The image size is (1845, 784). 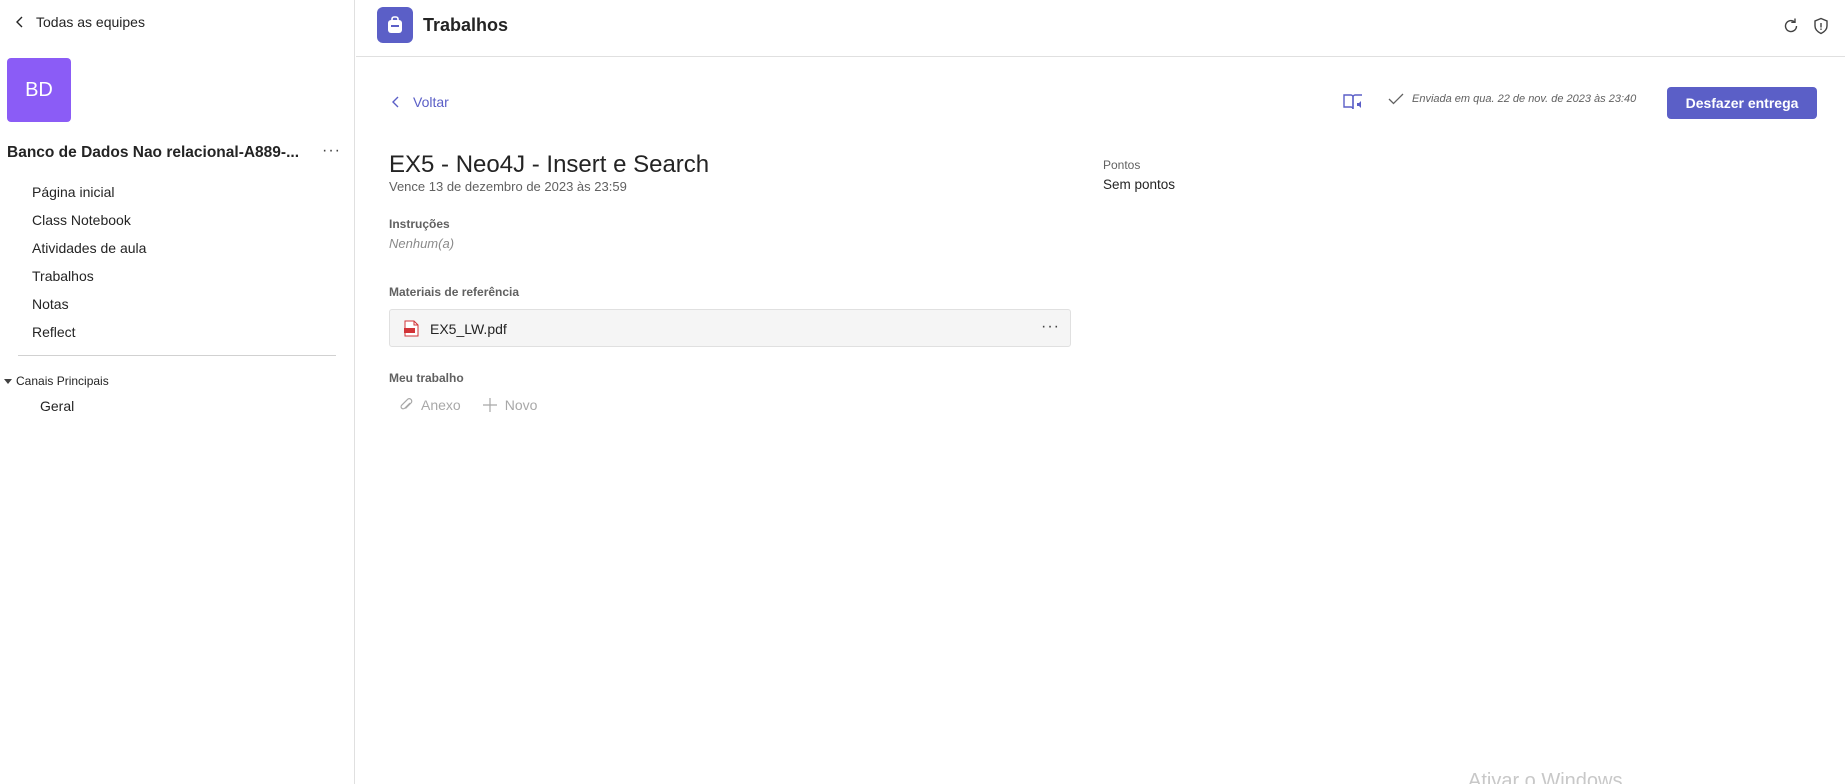 What do you see at coordinates (466, 25) in the screenshot?
I see `app-title: Trabalhos` at bounding box center [466, 25].